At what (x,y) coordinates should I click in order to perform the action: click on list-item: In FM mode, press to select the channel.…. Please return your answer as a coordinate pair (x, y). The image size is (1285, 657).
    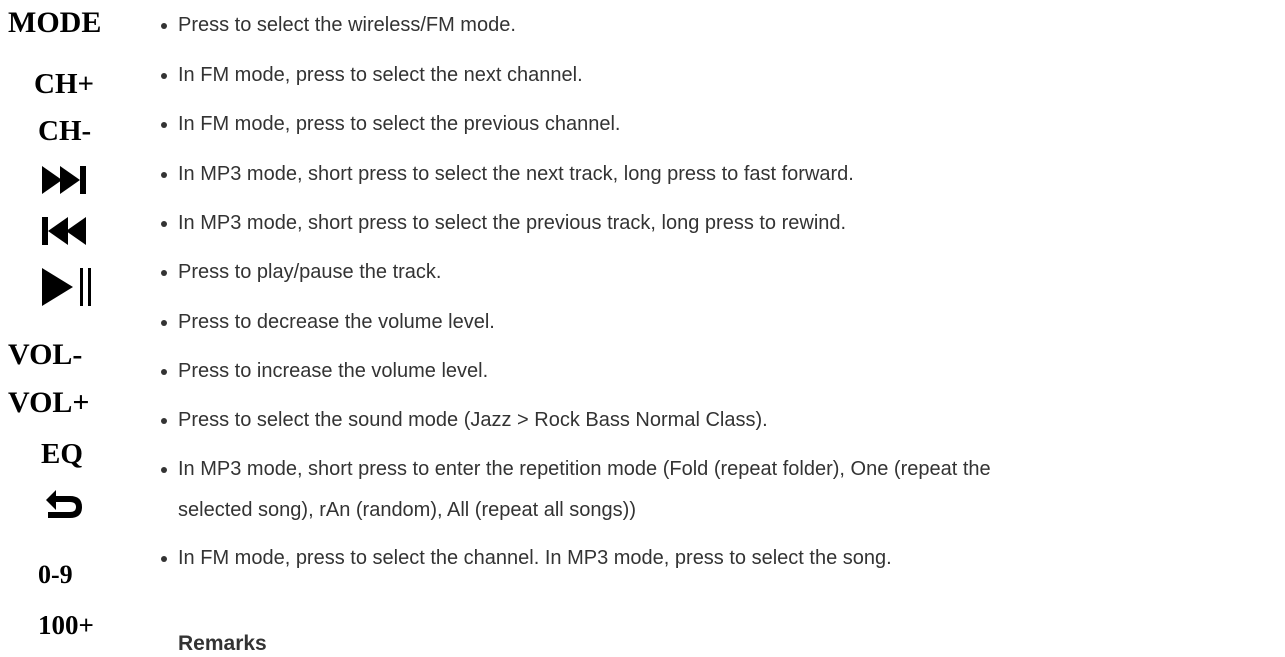
    Looking at the image, I should click on (522, 558).